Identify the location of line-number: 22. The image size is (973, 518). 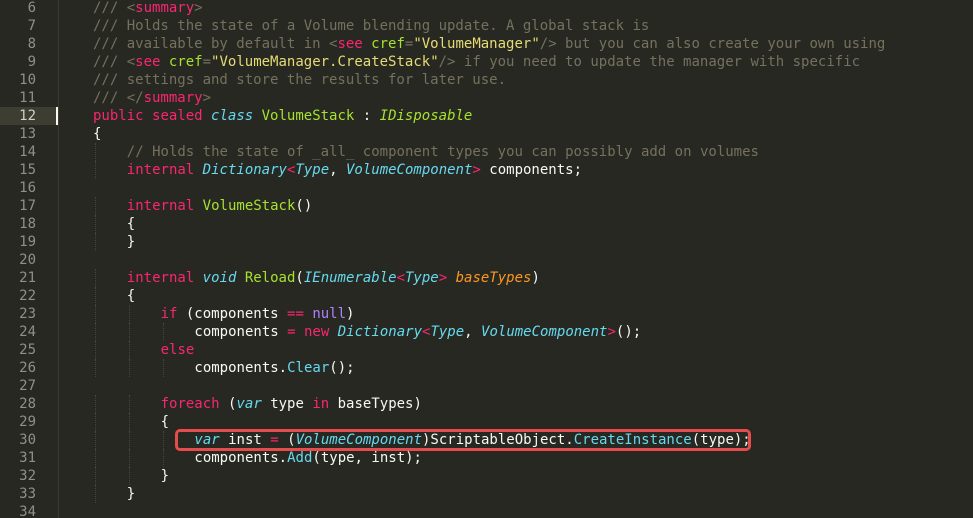
(27, 296).